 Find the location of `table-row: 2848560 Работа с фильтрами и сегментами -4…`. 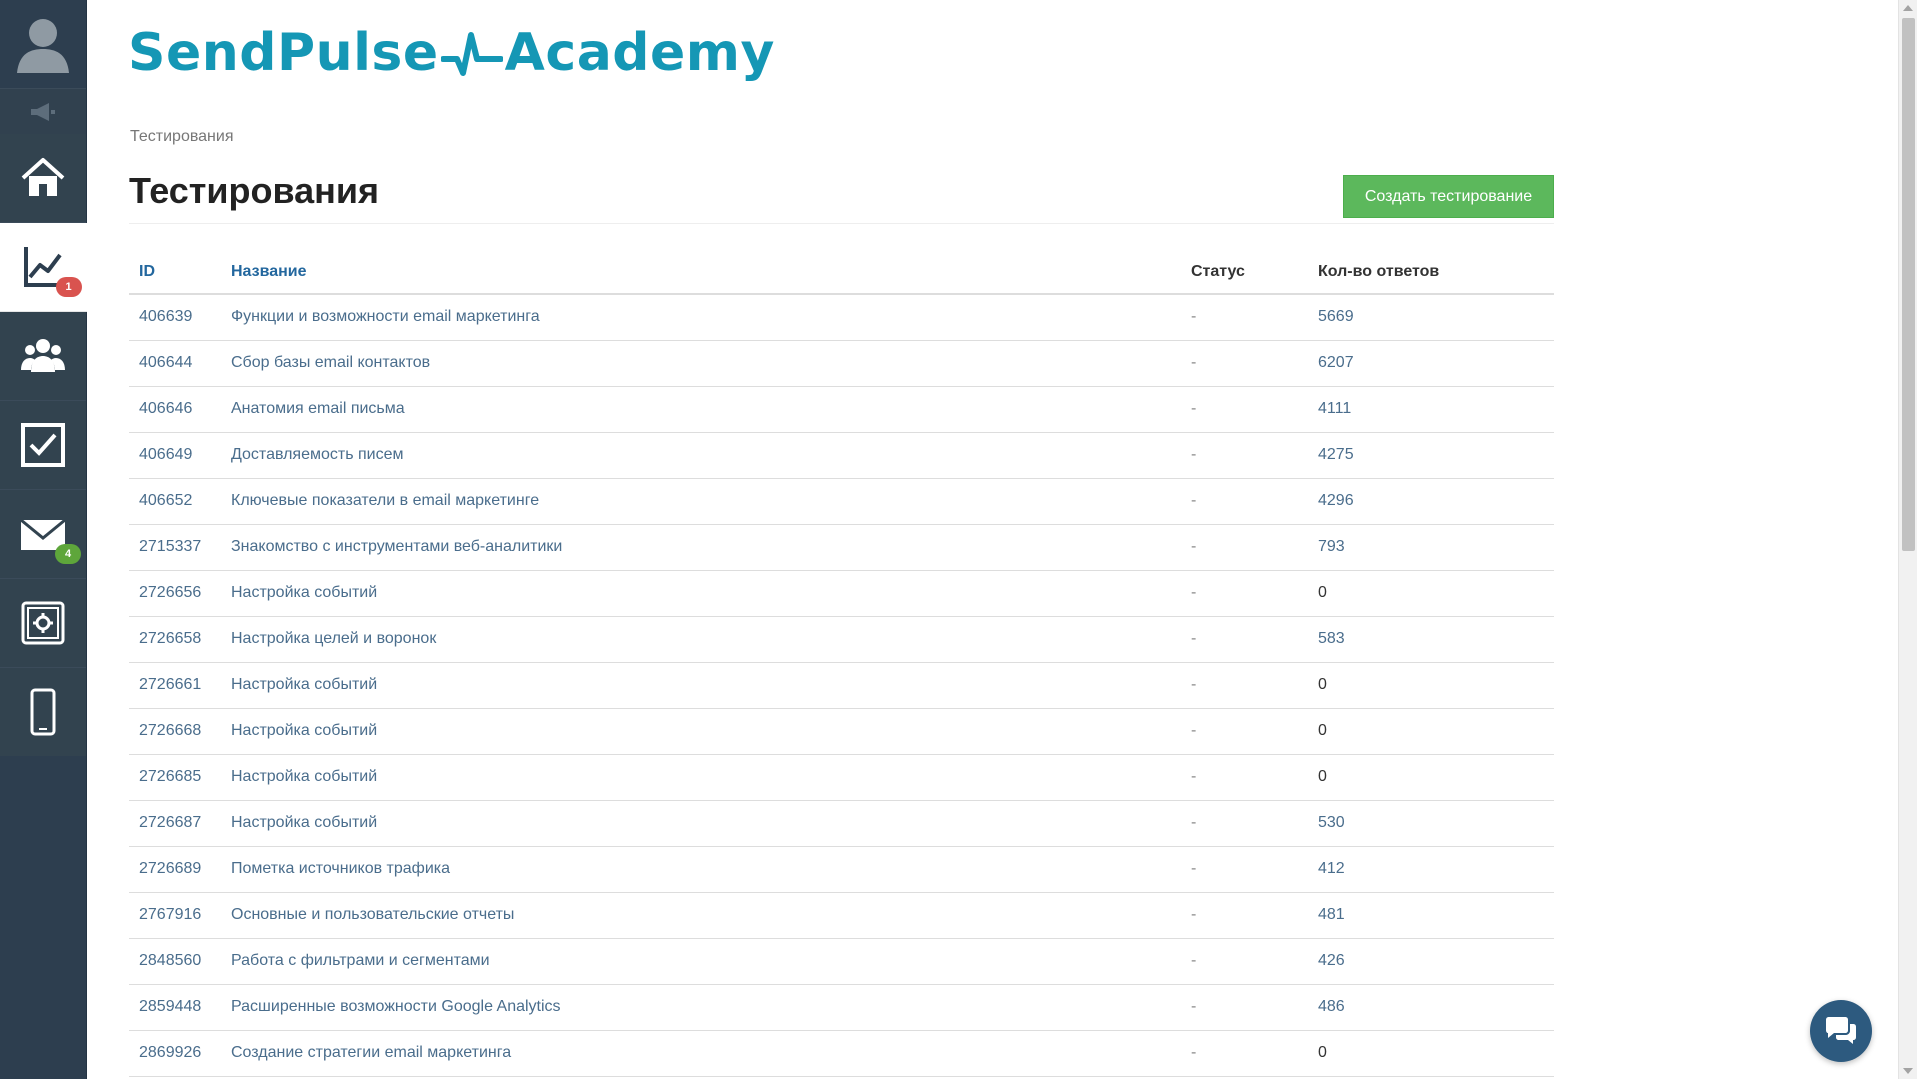

table-row: 2848560 Работа с фильтрами и сегментами -4… is located at coordinates (841, 961).